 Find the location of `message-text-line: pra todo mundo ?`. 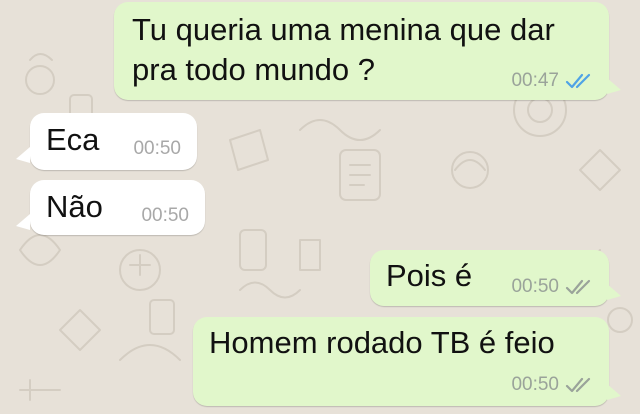

message-text-line: pra todo mundo ? is located at coordinates (254, 69).